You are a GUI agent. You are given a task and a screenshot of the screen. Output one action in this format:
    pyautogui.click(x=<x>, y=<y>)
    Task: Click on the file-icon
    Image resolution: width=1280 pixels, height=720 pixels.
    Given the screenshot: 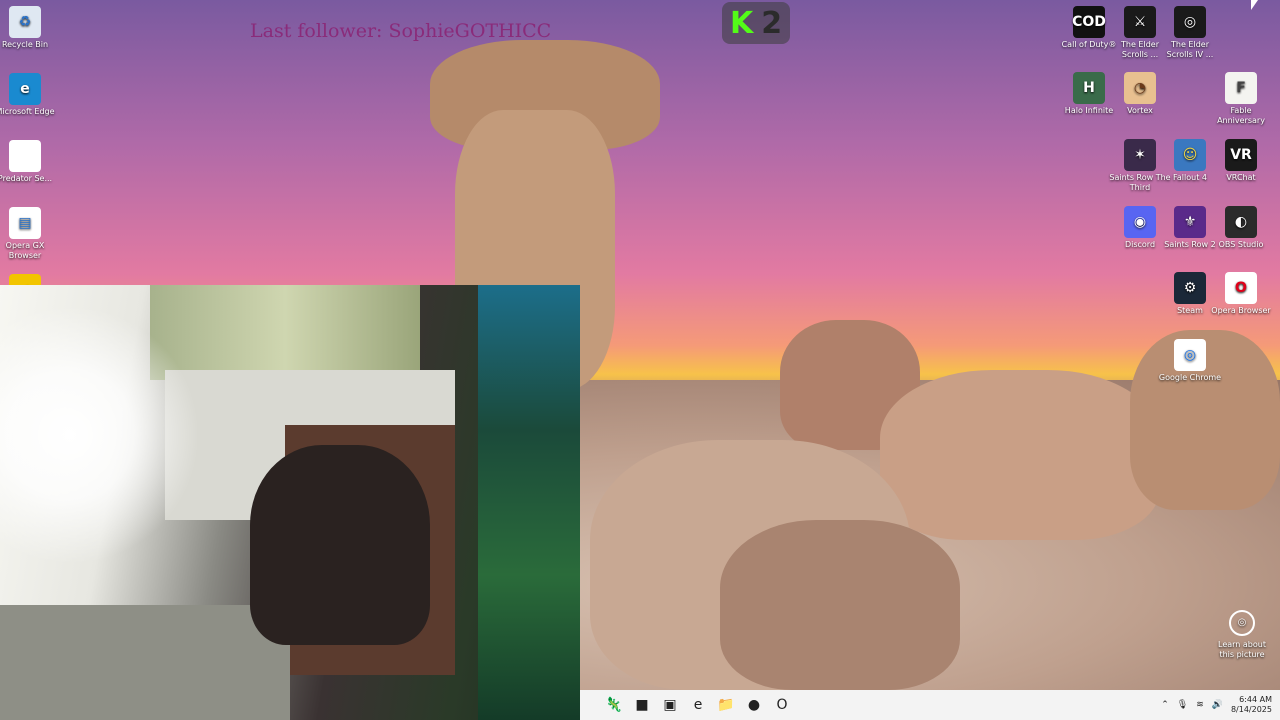 What is the action you would take?
    pyautogui.click(x=25, y=156)
    